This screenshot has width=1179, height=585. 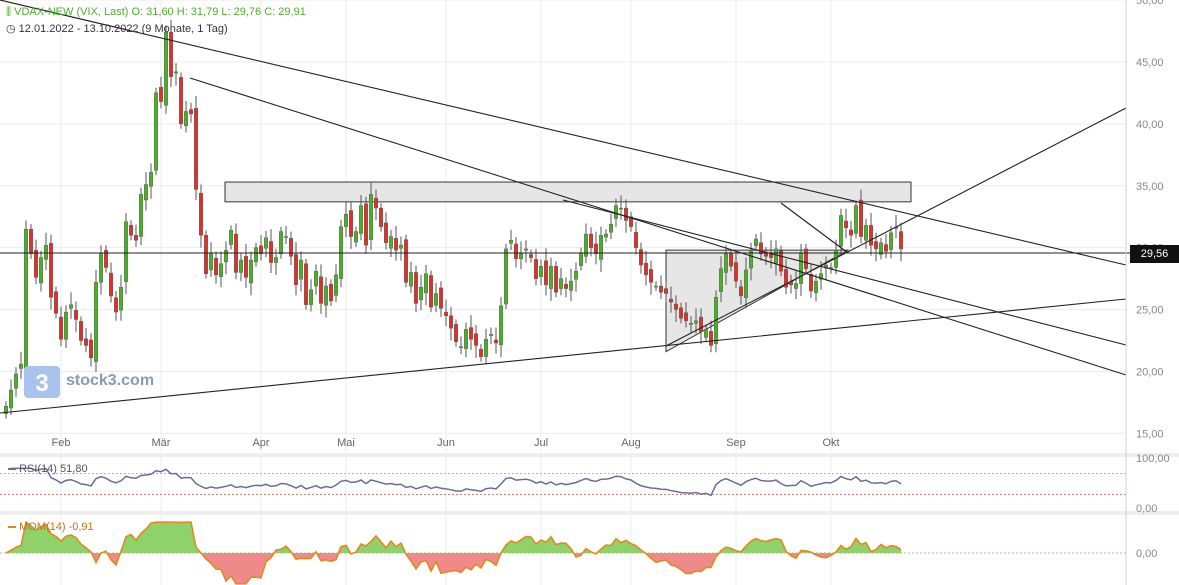 I want to click on panel-divider, so click(x=589, y=513).